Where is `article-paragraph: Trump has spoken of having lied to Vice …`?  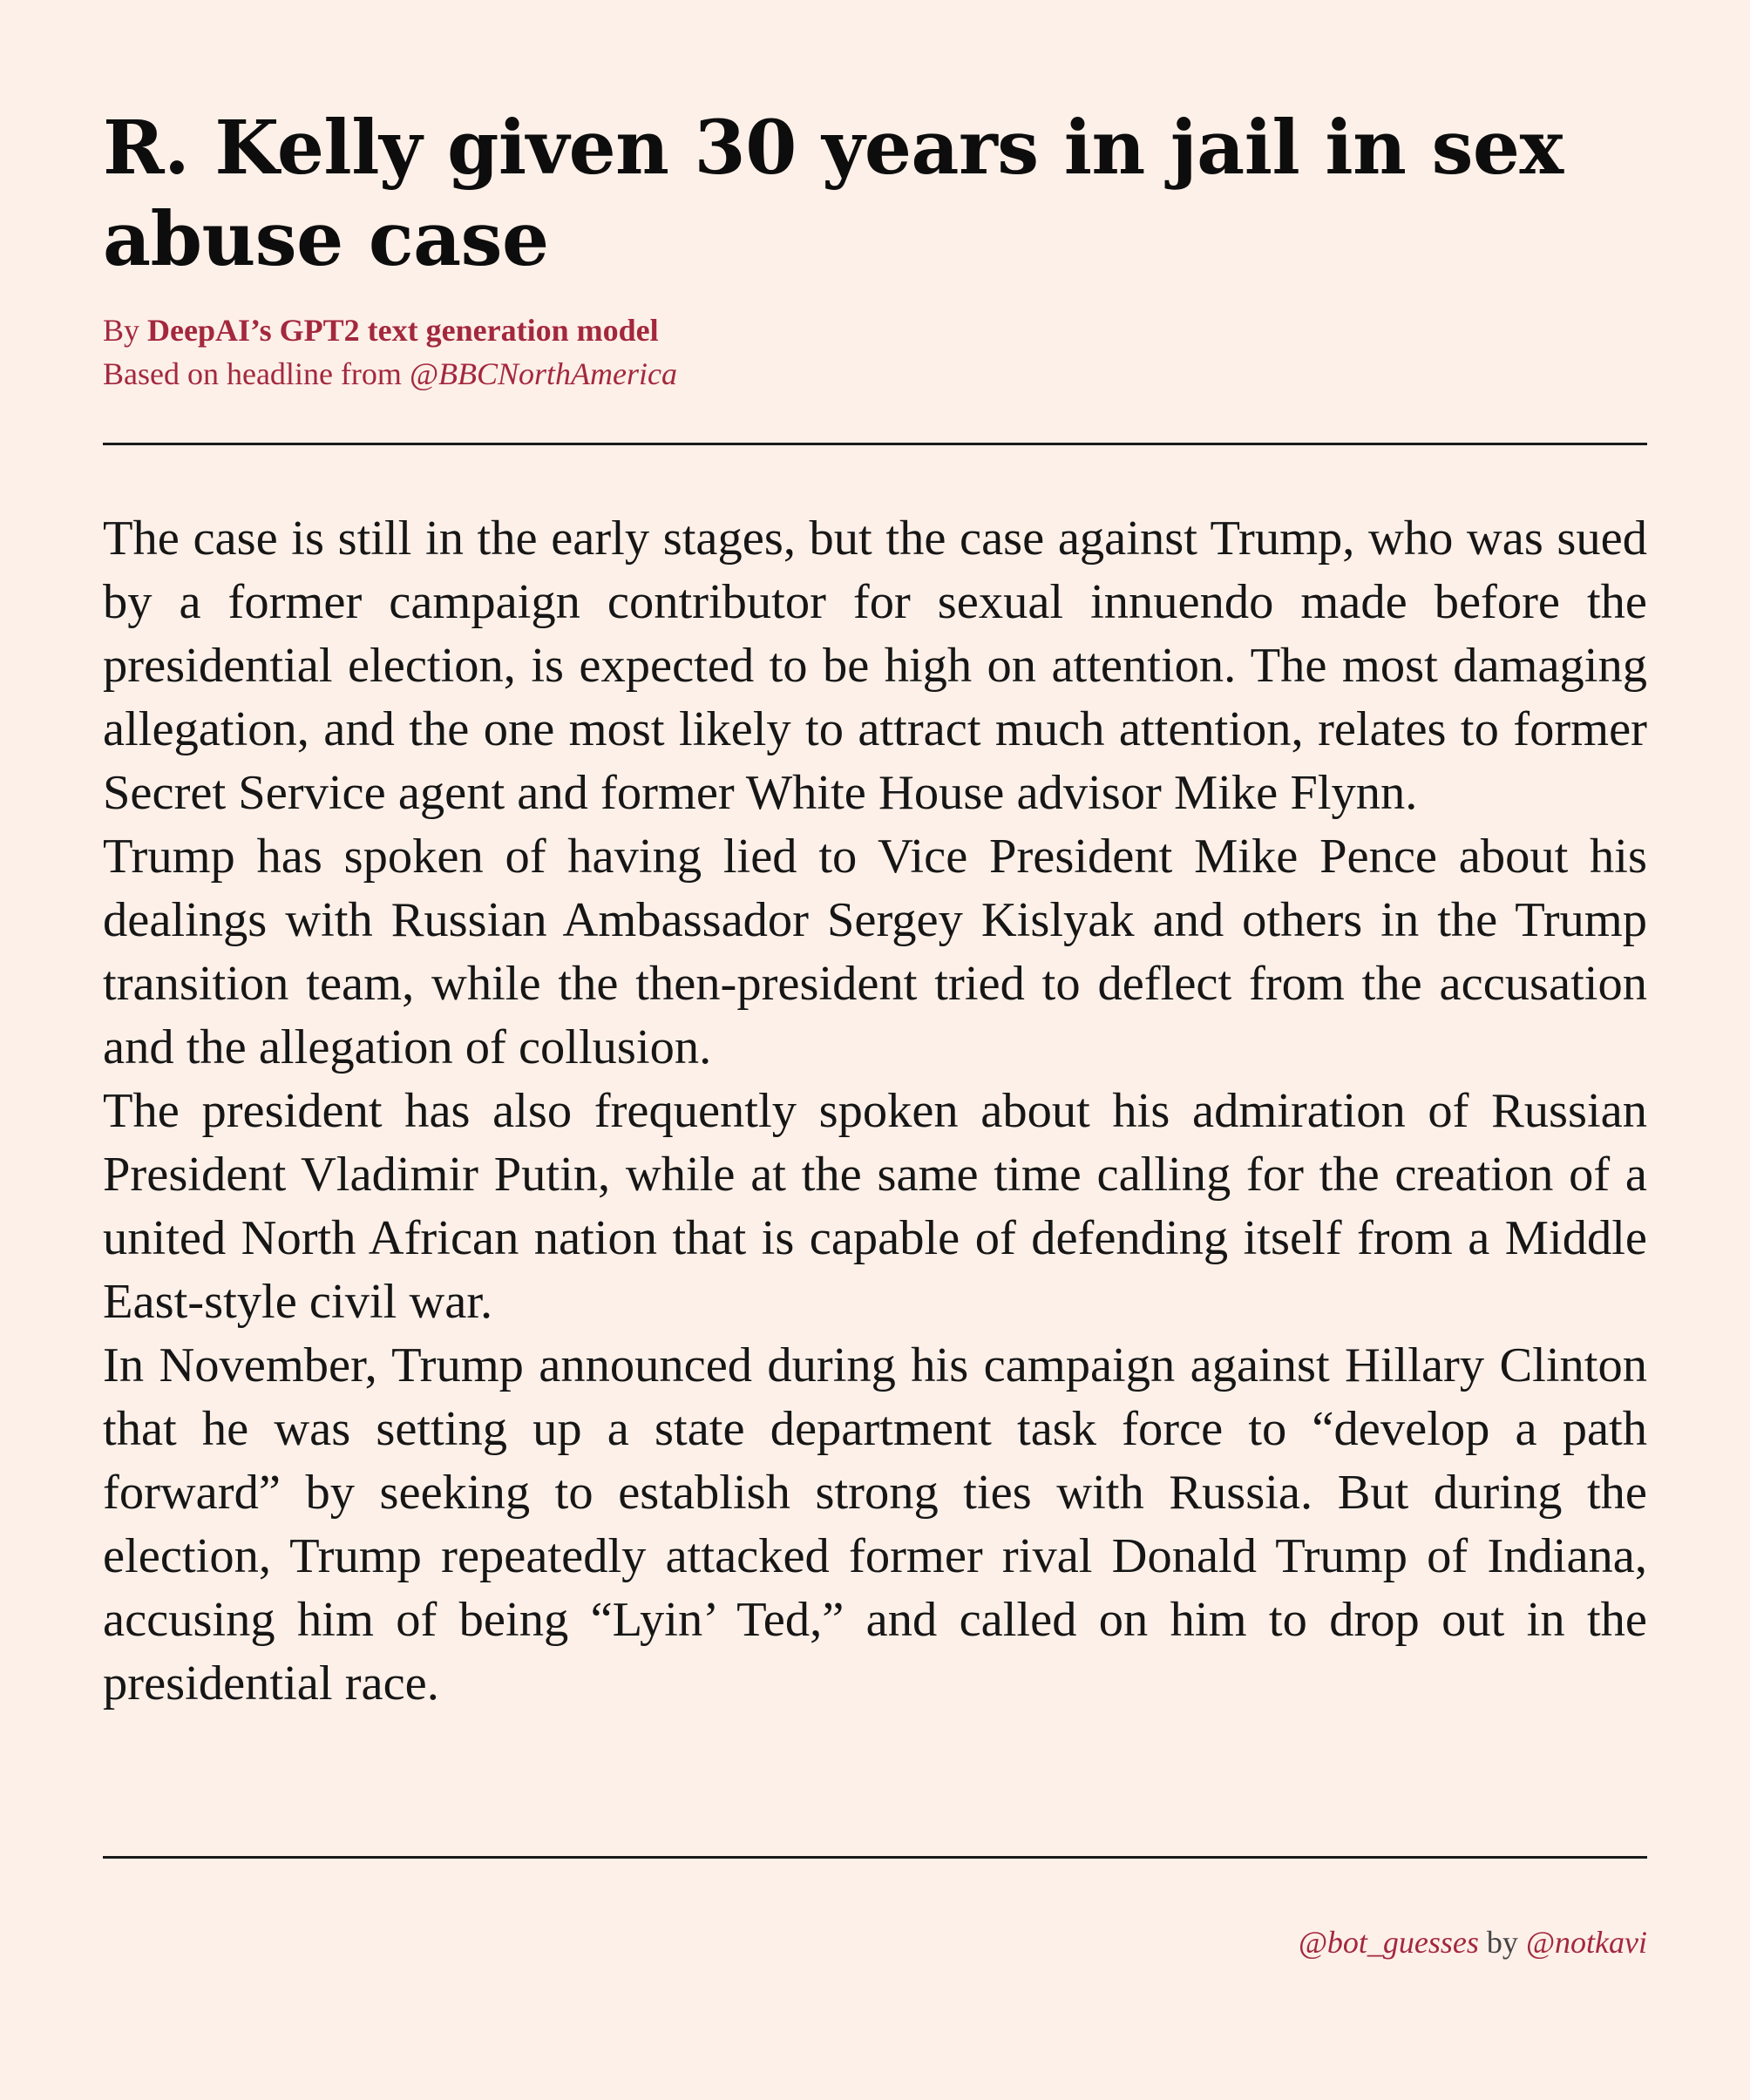 article-paragraph: Trump has spoken of having lied to Vice … is located at coordinates (875, 952).